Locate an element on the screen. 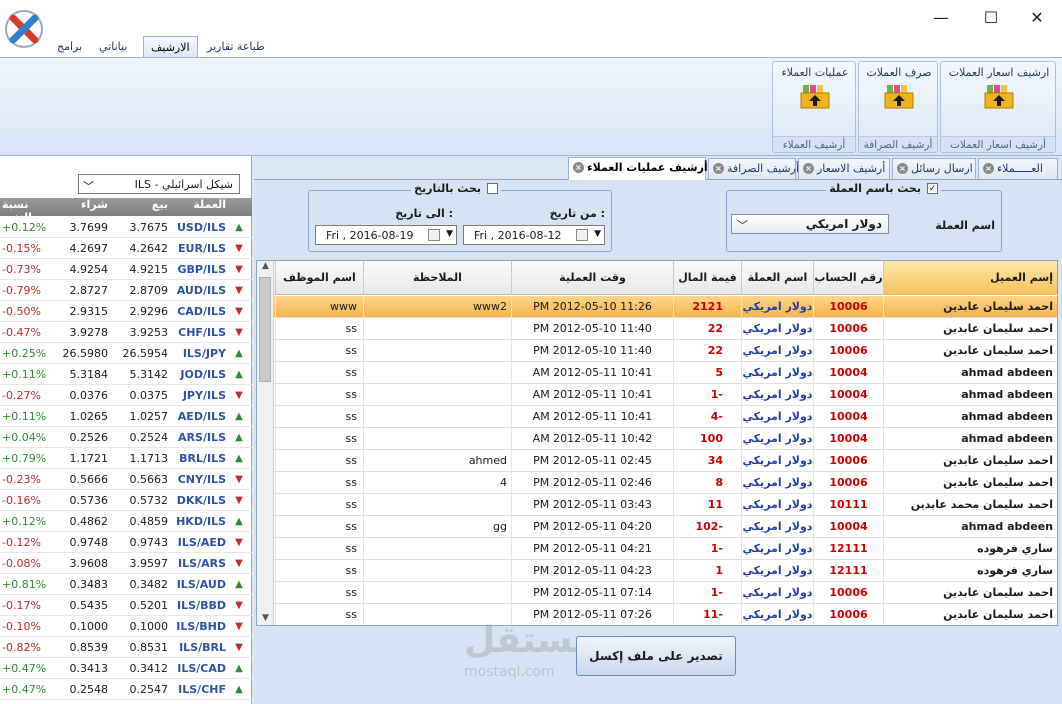  change-value: +0.25% is located at coordinates (24, 353).